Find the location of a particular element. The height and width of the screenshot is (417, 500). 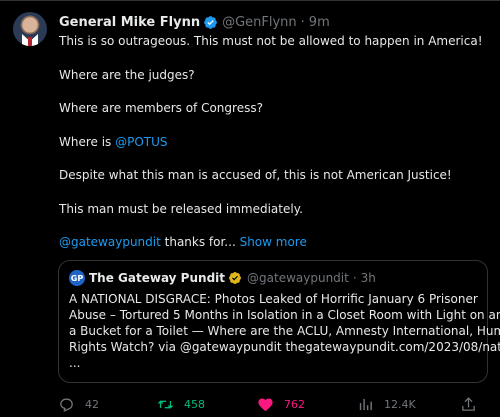

gatewaypundit-mention-link: @gatewaypundit is located at coordinates (110, 242).